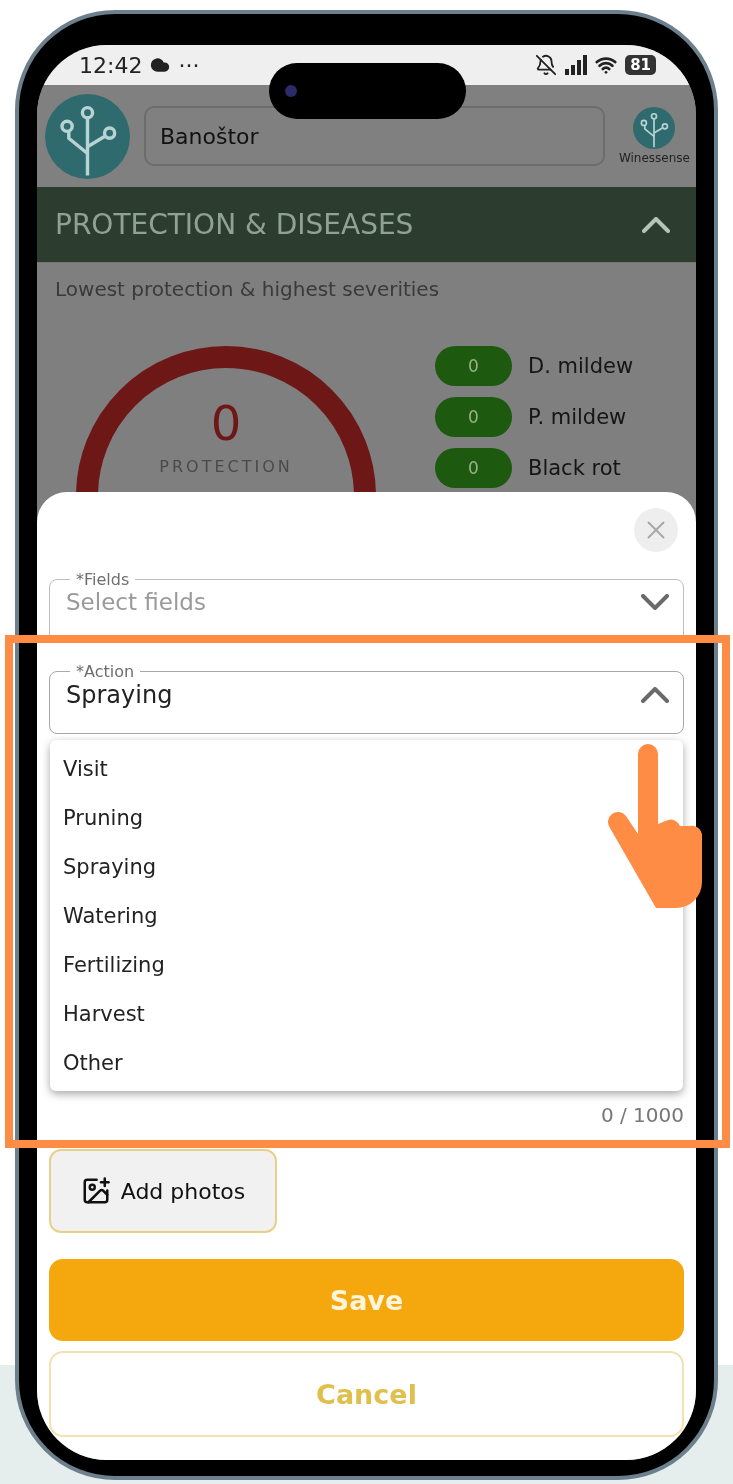 Image resolution: width=733 pixels, height=1484 pixels. Describe the element at coordinates (576, 65) in the screenshot. I see `signal-icon` at that location.